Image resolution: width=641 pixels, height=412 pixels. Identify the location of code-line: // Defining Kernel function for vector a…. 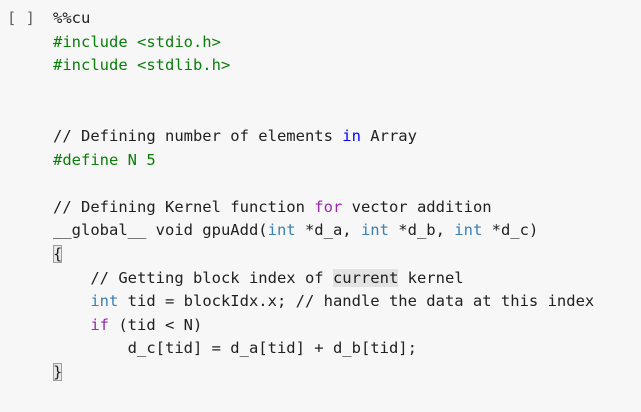
(272, 207).